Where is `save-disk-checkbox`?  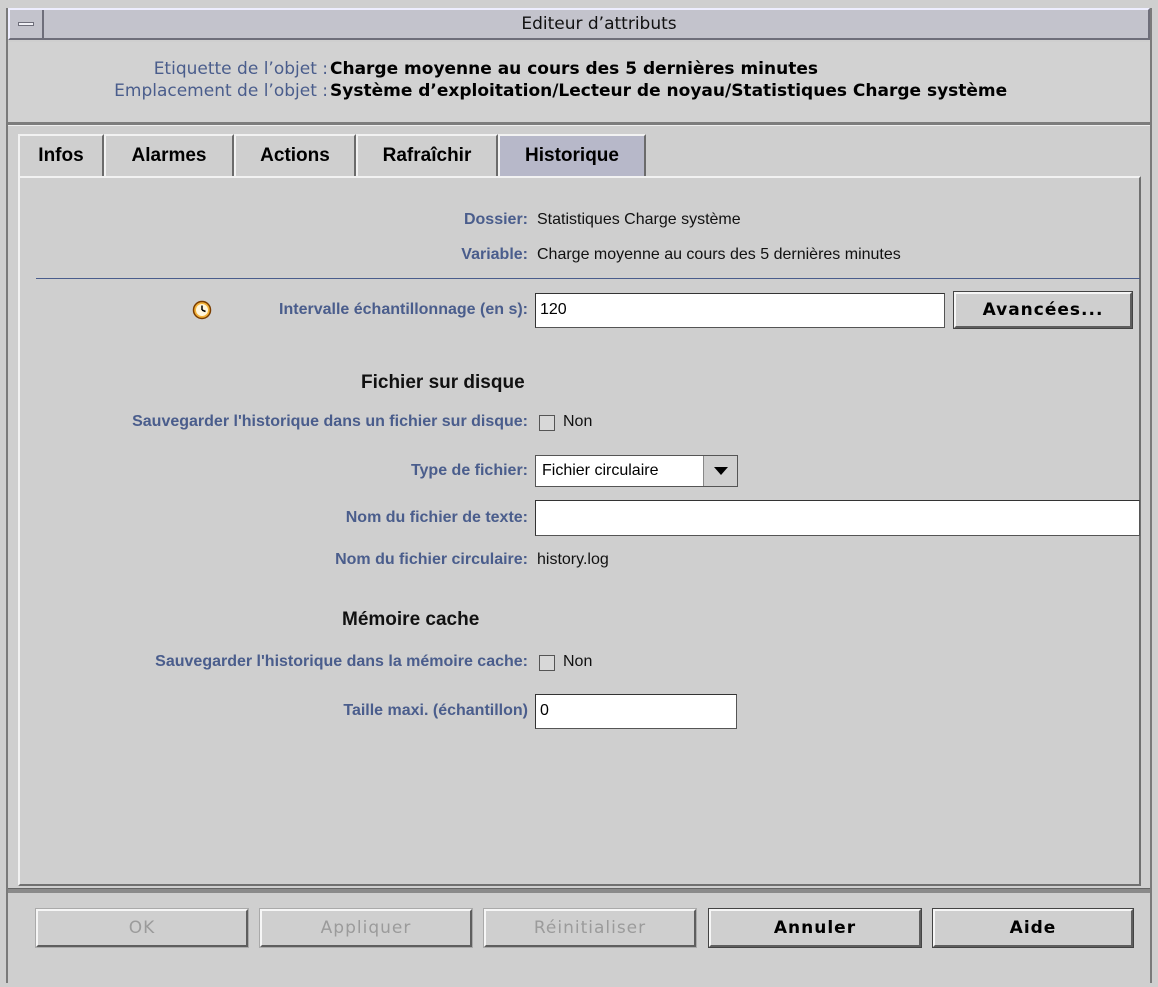
save-disk-checkbox is located at coordinates (547, 423).